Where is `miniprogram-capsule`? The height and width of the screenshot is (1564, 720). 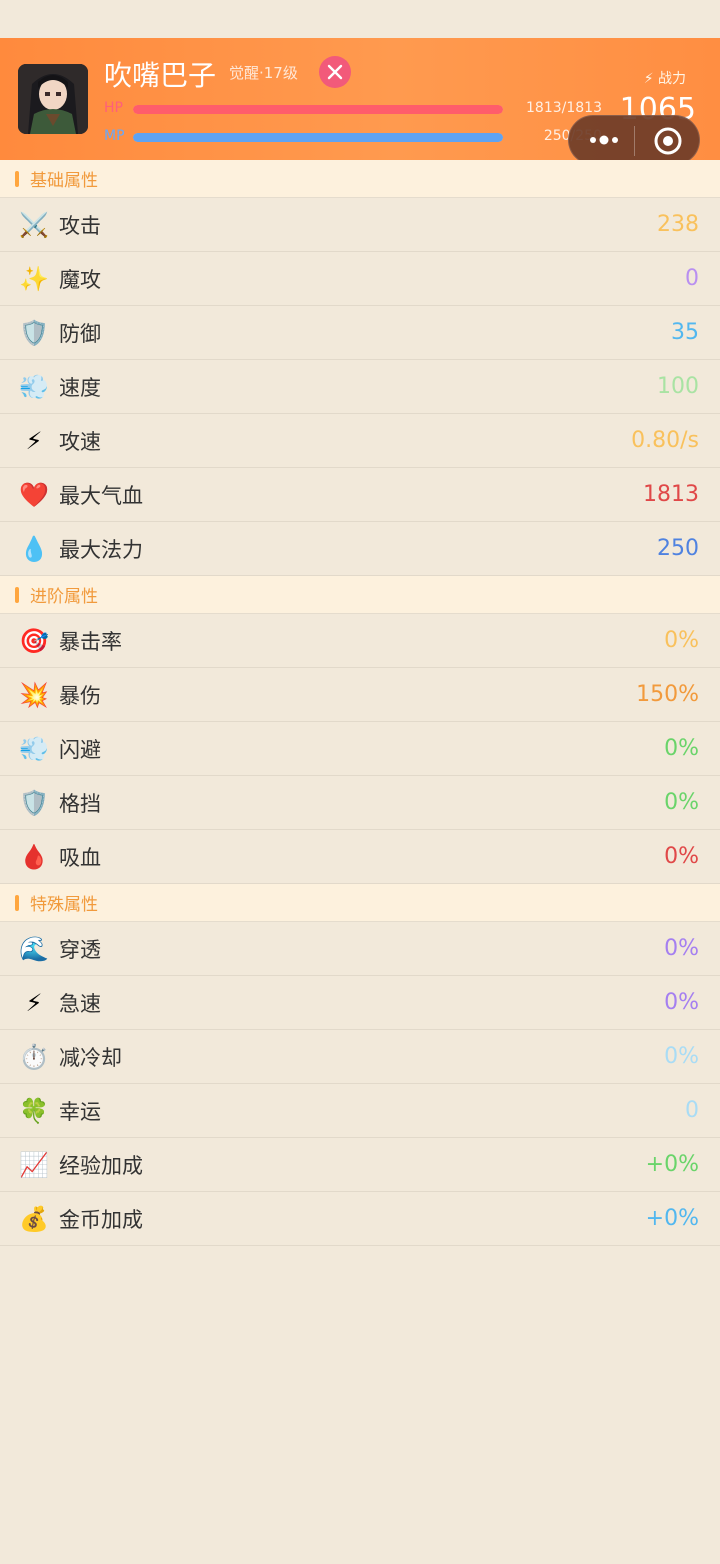 miniprogram-capsule is located at coordinates (634, 140).